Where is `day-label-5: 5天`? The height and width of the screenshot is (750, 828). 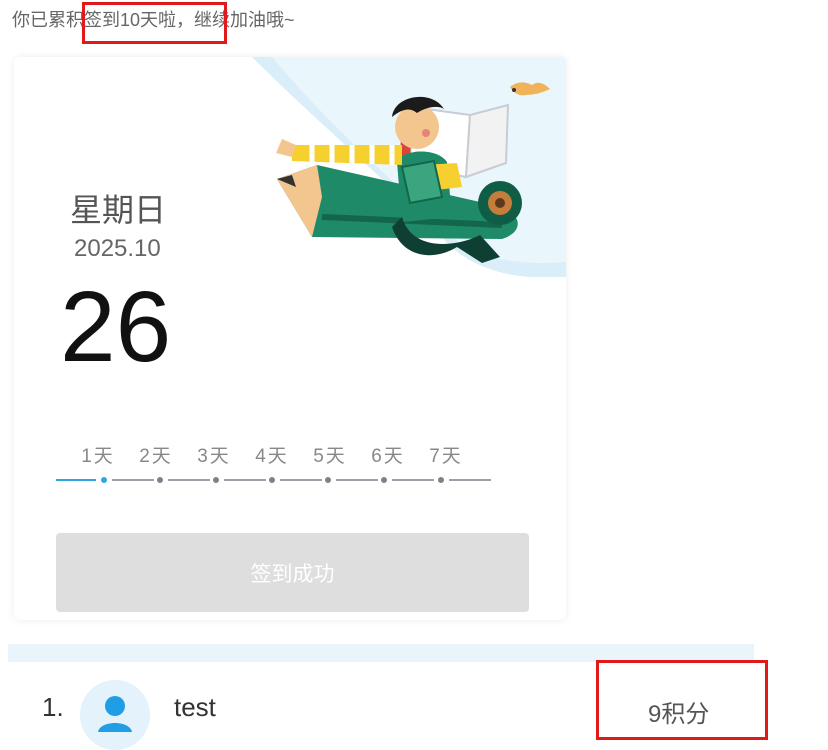
day-label-5: 5天 is located at coordinates (330, 456).